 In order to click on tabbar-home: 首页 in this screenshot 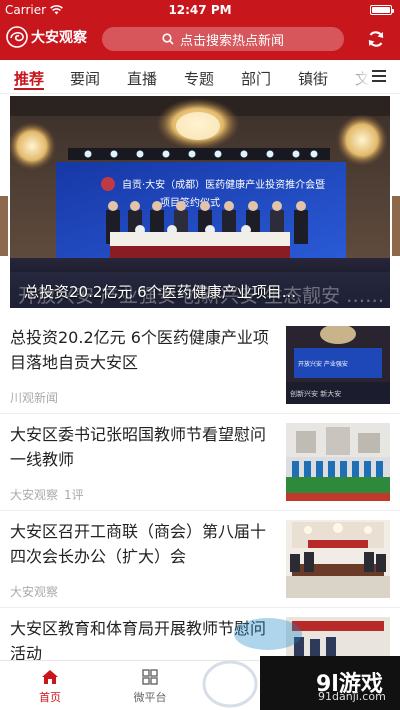, I will do `click(50, 686)`.